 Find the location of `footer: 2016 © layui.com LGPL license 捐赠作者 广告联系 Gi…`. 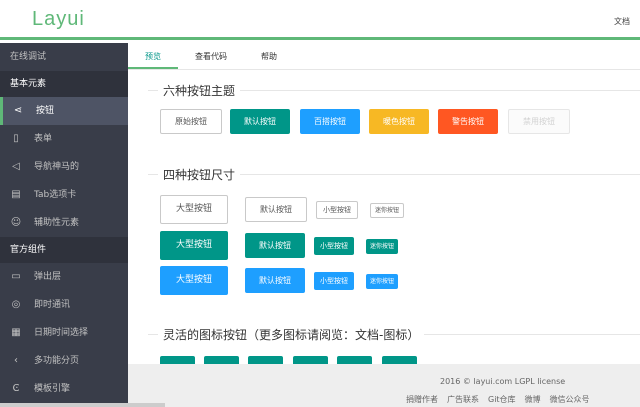

footer: 2016 © layui.com LGPL license 捐赠作者 广告联系 Gi… is located at coordinates (384, 385).